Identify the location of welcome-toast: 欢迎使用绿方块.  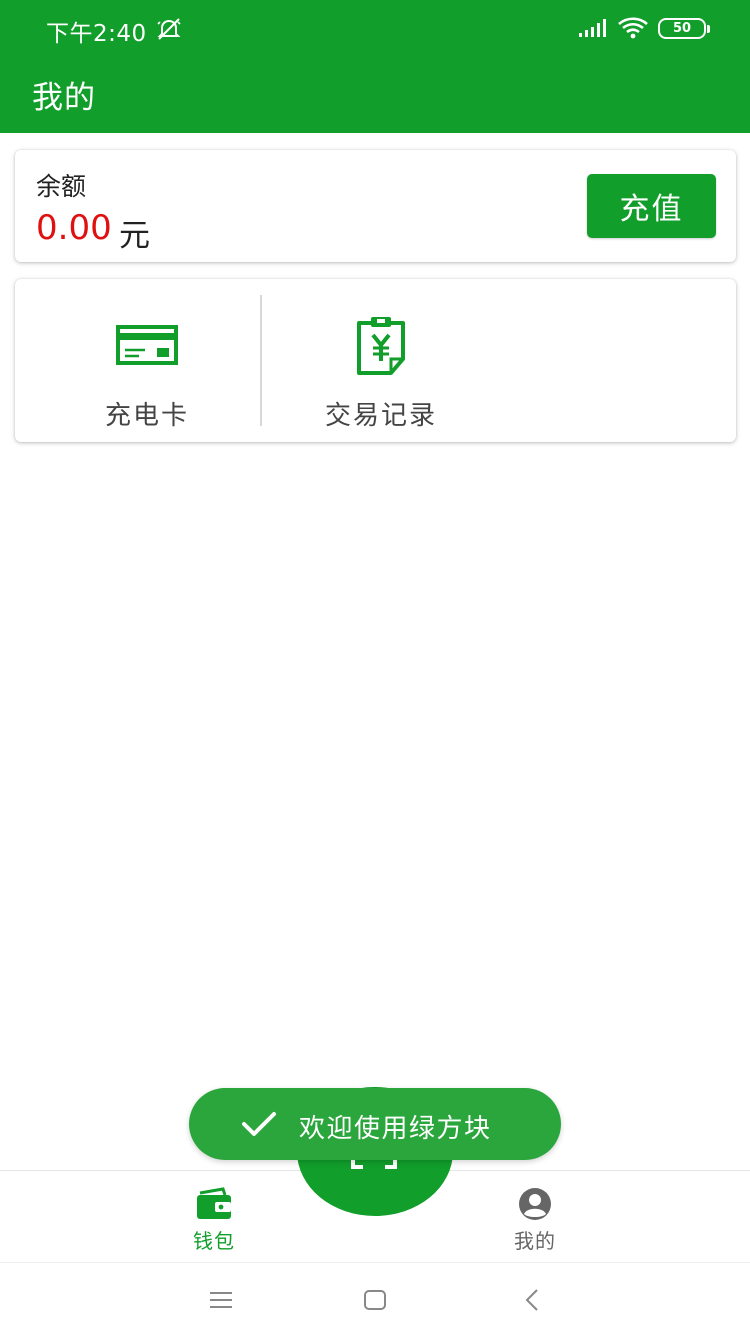
(375, 1124).